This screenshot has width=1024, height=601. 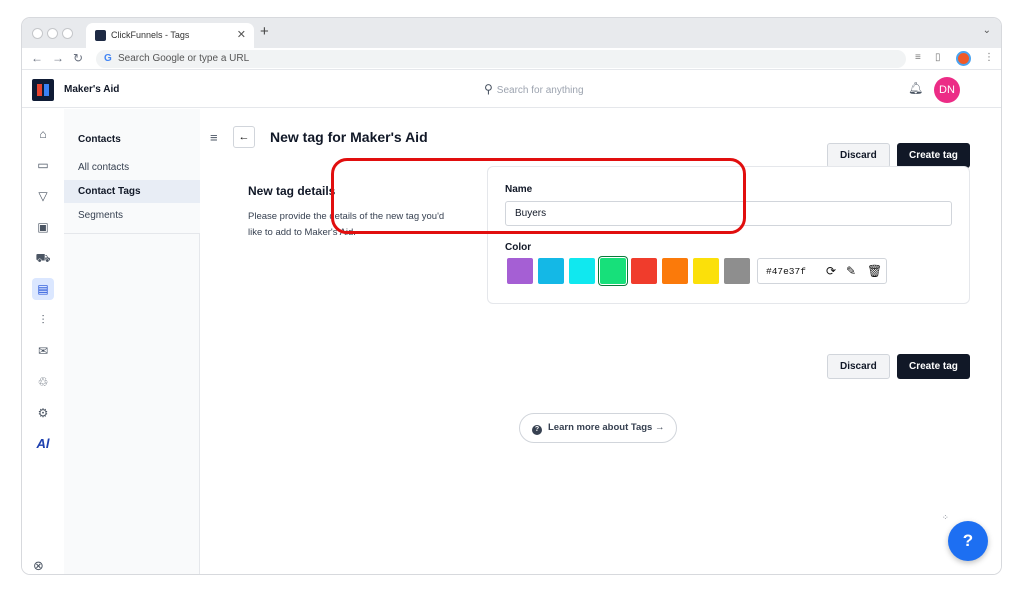 I want to click on address-bar-placeholder: Search Google or type a URL, so click(x=184, y=58).